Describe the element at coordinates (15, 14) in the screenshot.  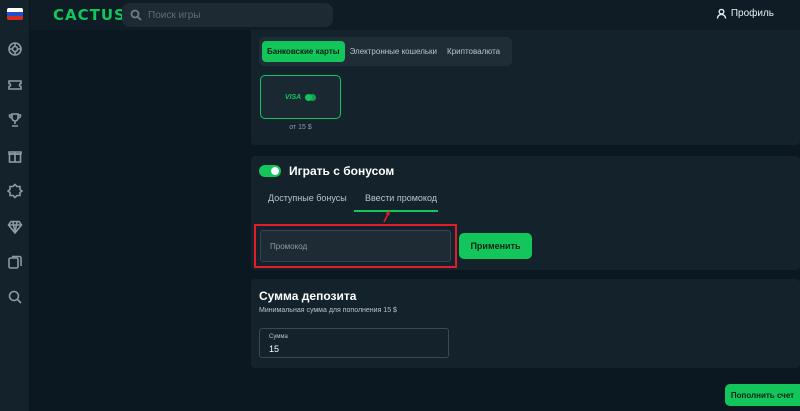
I see `language-flag-icon` at that location.